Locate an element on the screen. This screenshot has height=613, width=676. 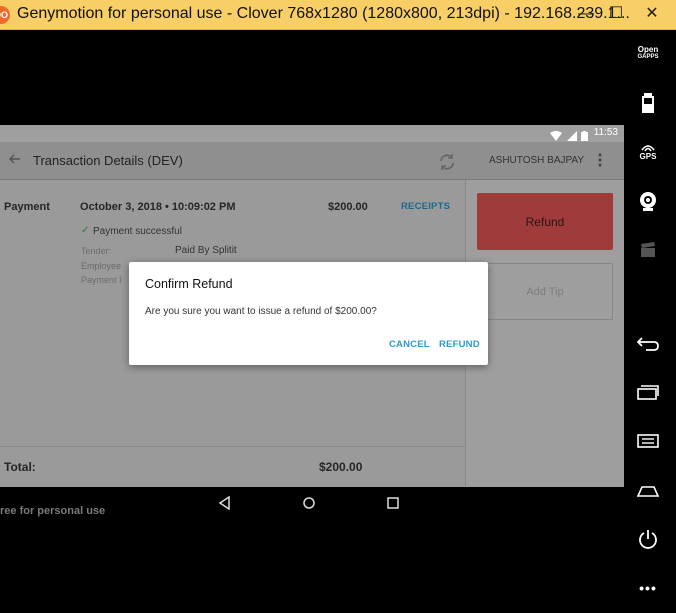
nav-recents-button is located at coordinates (393, 505).